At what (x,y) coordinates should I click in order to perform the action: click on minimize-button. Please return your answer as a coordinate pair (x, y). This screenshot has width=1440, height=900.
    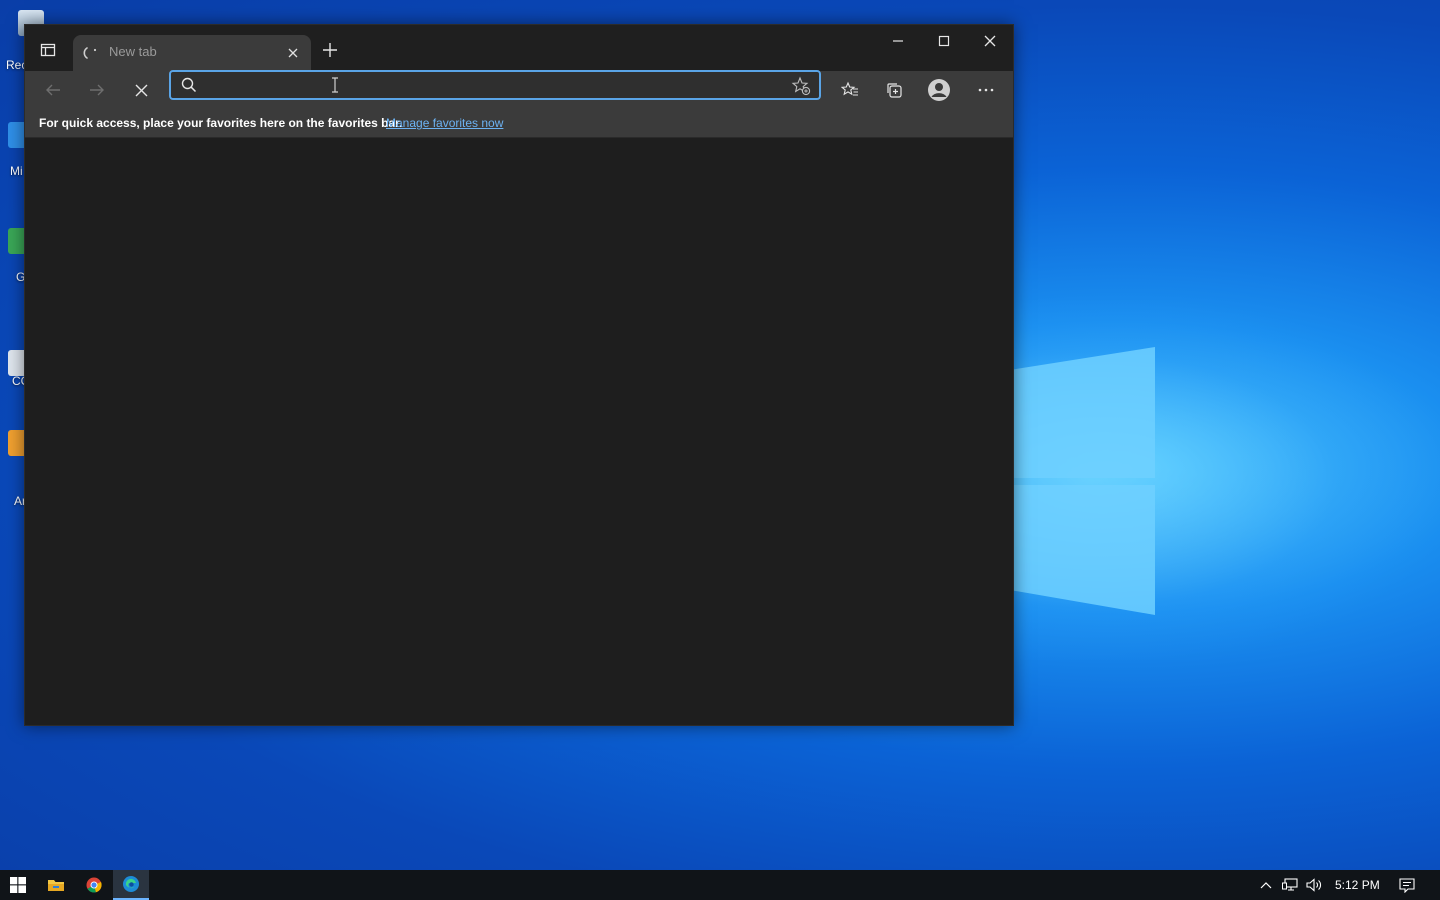
    Looking at the image, I should click on (898, 41).